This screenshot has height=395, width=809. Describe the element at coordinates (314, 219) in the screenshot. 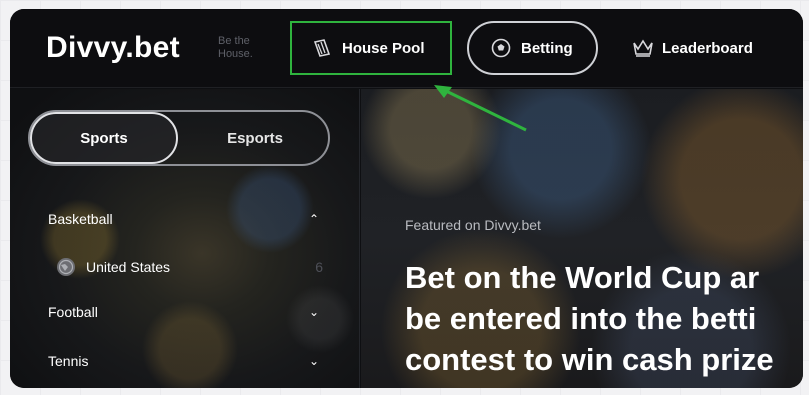

I see `chevron-up-icon: ⌃` at that location.